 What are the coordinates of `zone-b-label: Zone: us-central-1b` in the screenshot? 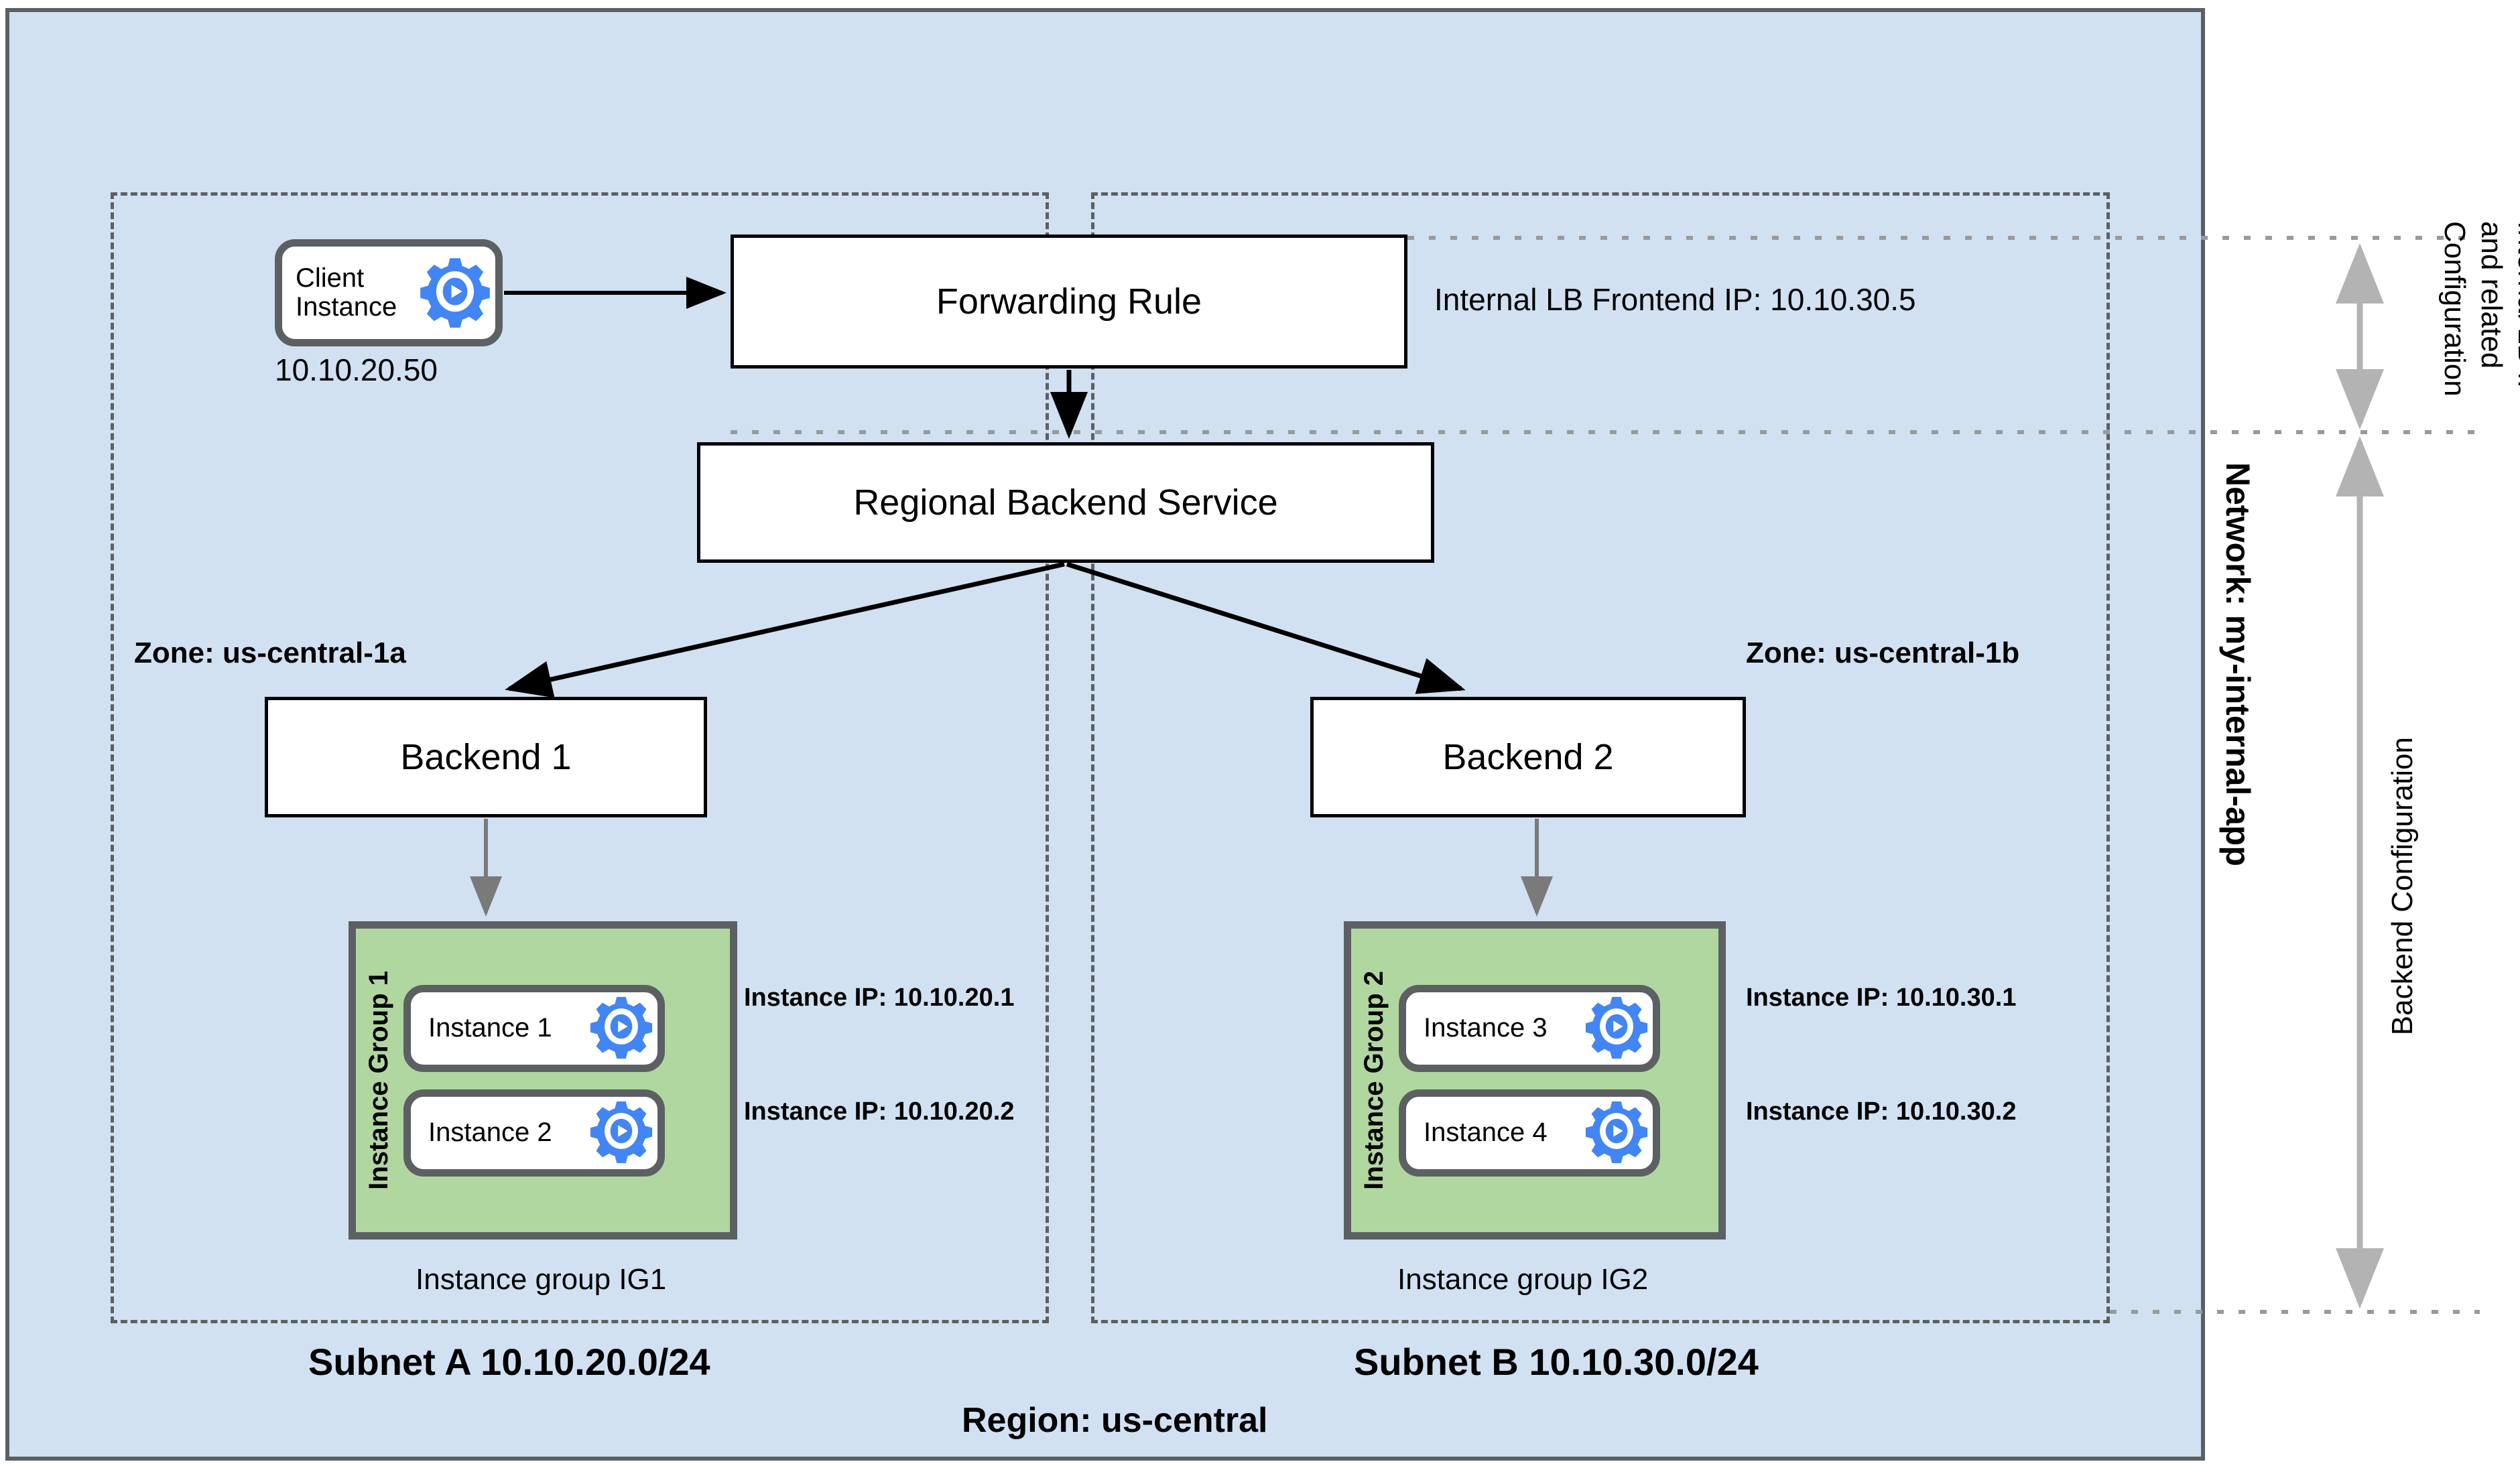 It's located at (1883, 653).